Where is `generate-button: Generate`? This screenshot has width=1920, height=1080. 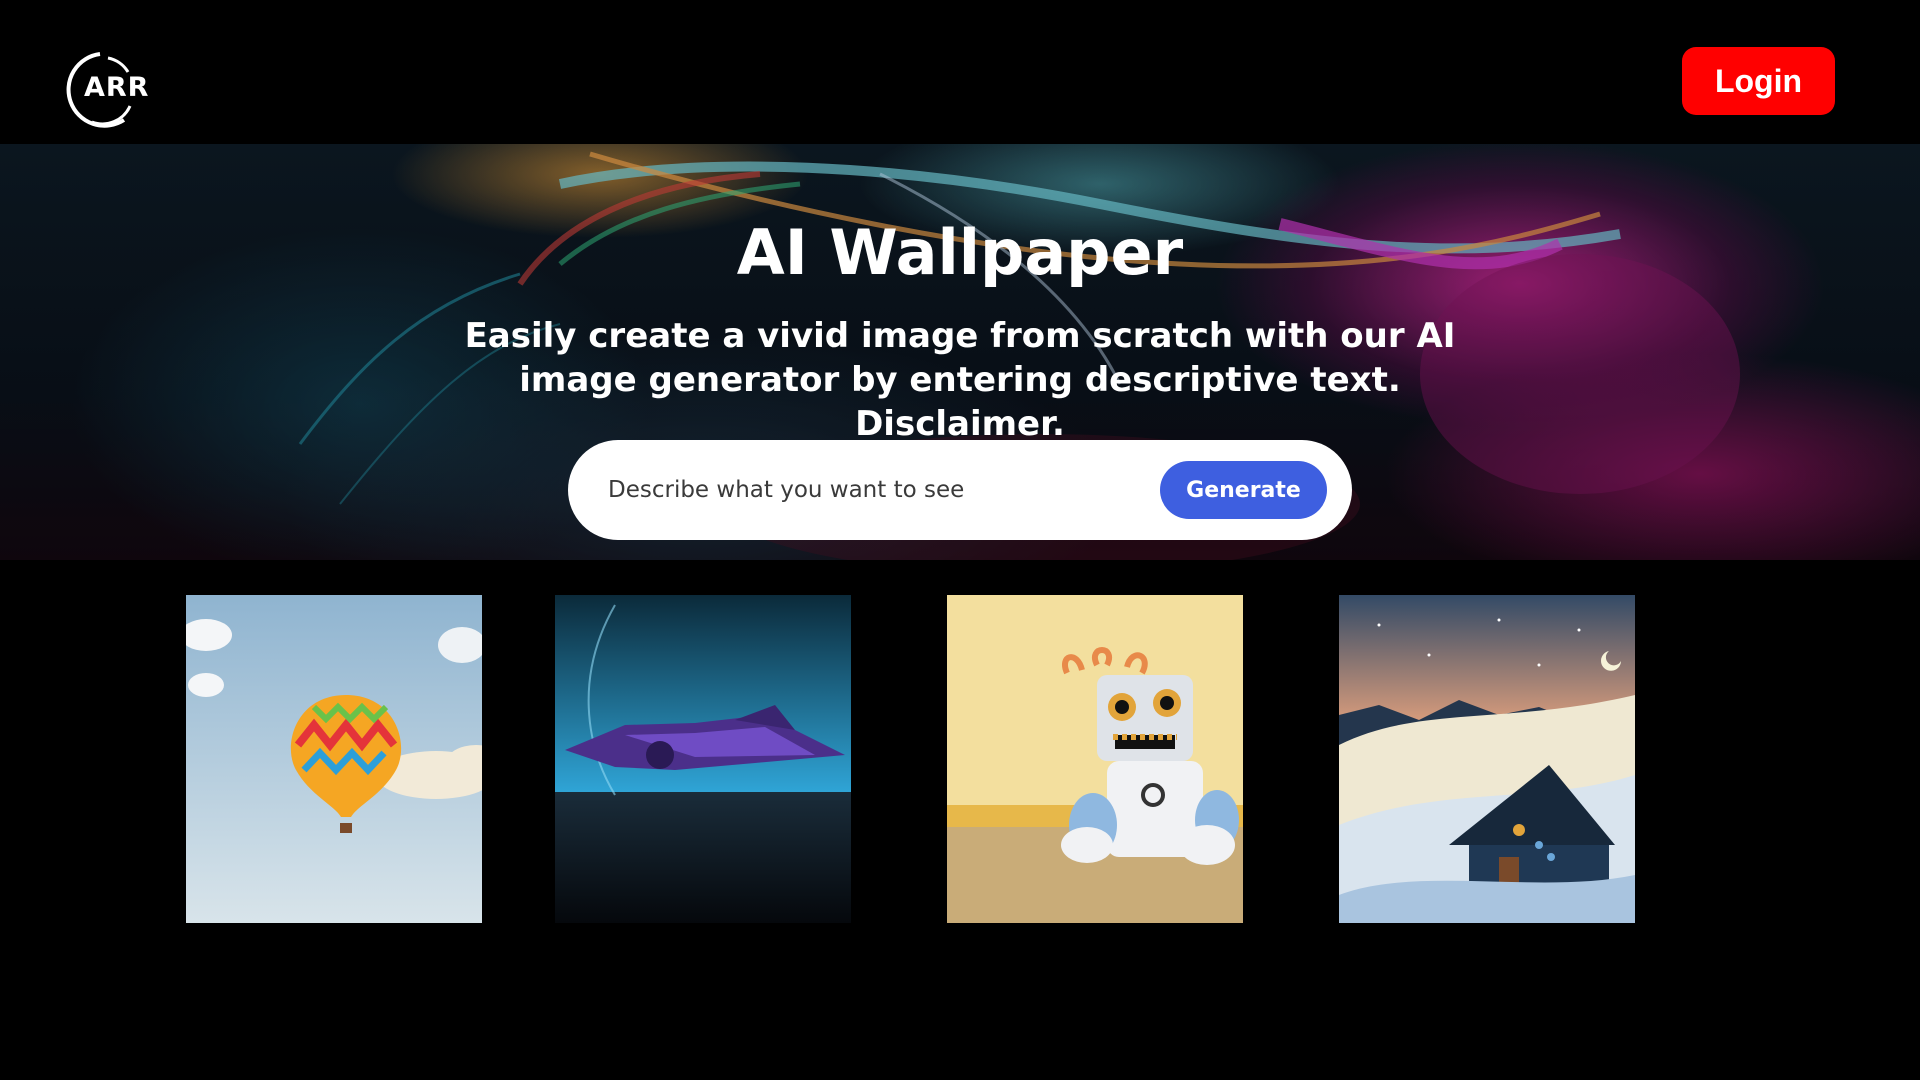 generate-button: Generate is located at coordinates (1243, 490).